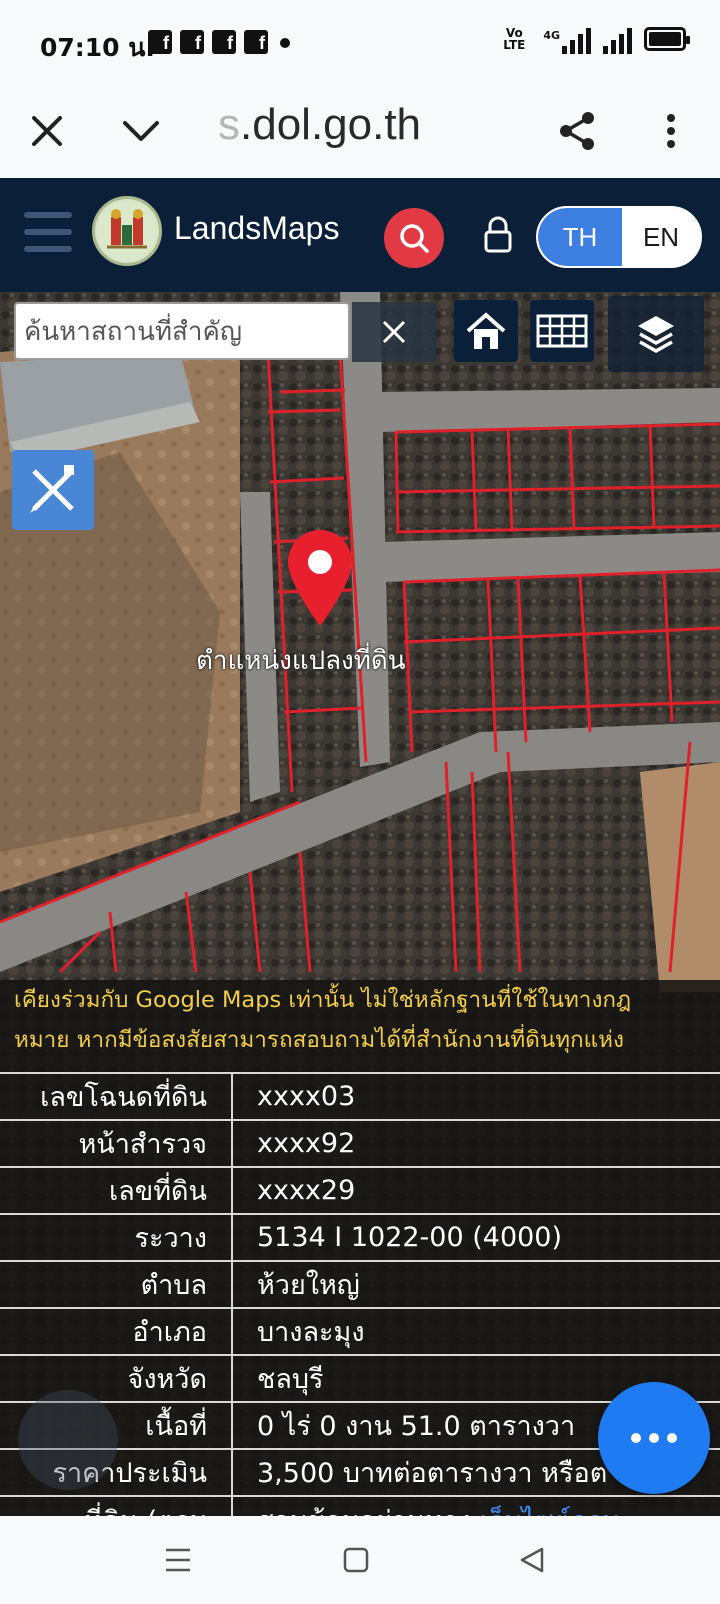 This screenshot has width=720, height=1604. I want to click on url-text: s.dol.go.th, so click(319, 125).